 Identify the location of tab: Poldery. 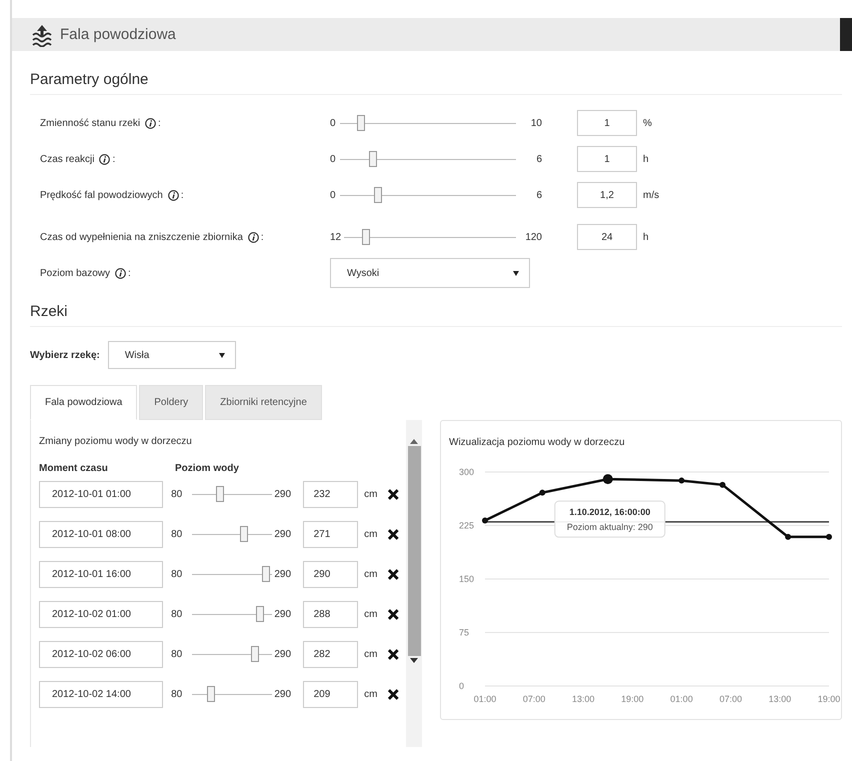
(171, 402).